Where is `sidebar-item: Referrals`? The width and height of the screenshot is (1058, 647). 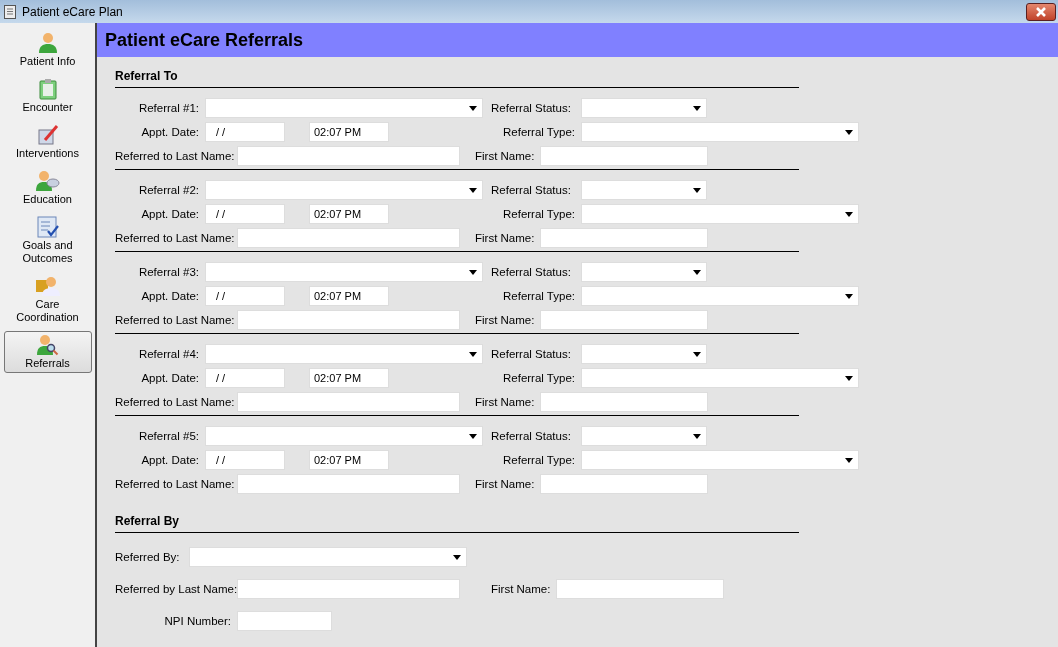 sidebar-item: Referrals is located at coordinates (47, 352).